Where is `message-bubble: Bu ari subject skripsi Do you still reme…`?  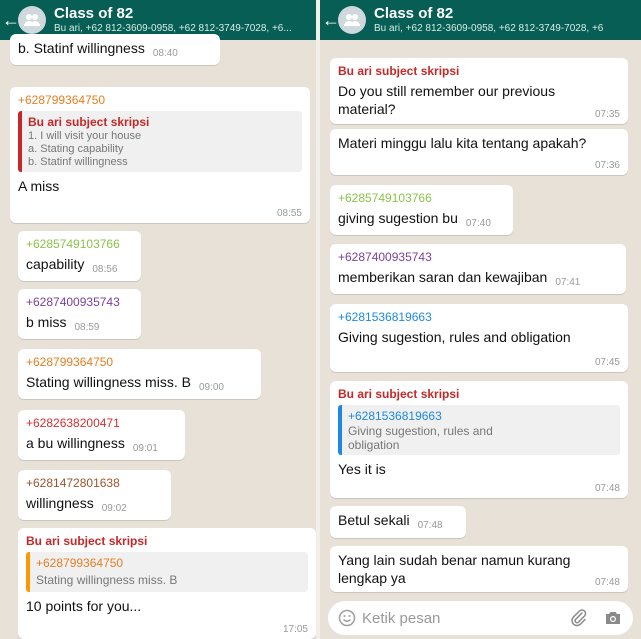
message-bubble: Bu ari subject skripsi Do you still reme… is located at coordinates (479, 91).